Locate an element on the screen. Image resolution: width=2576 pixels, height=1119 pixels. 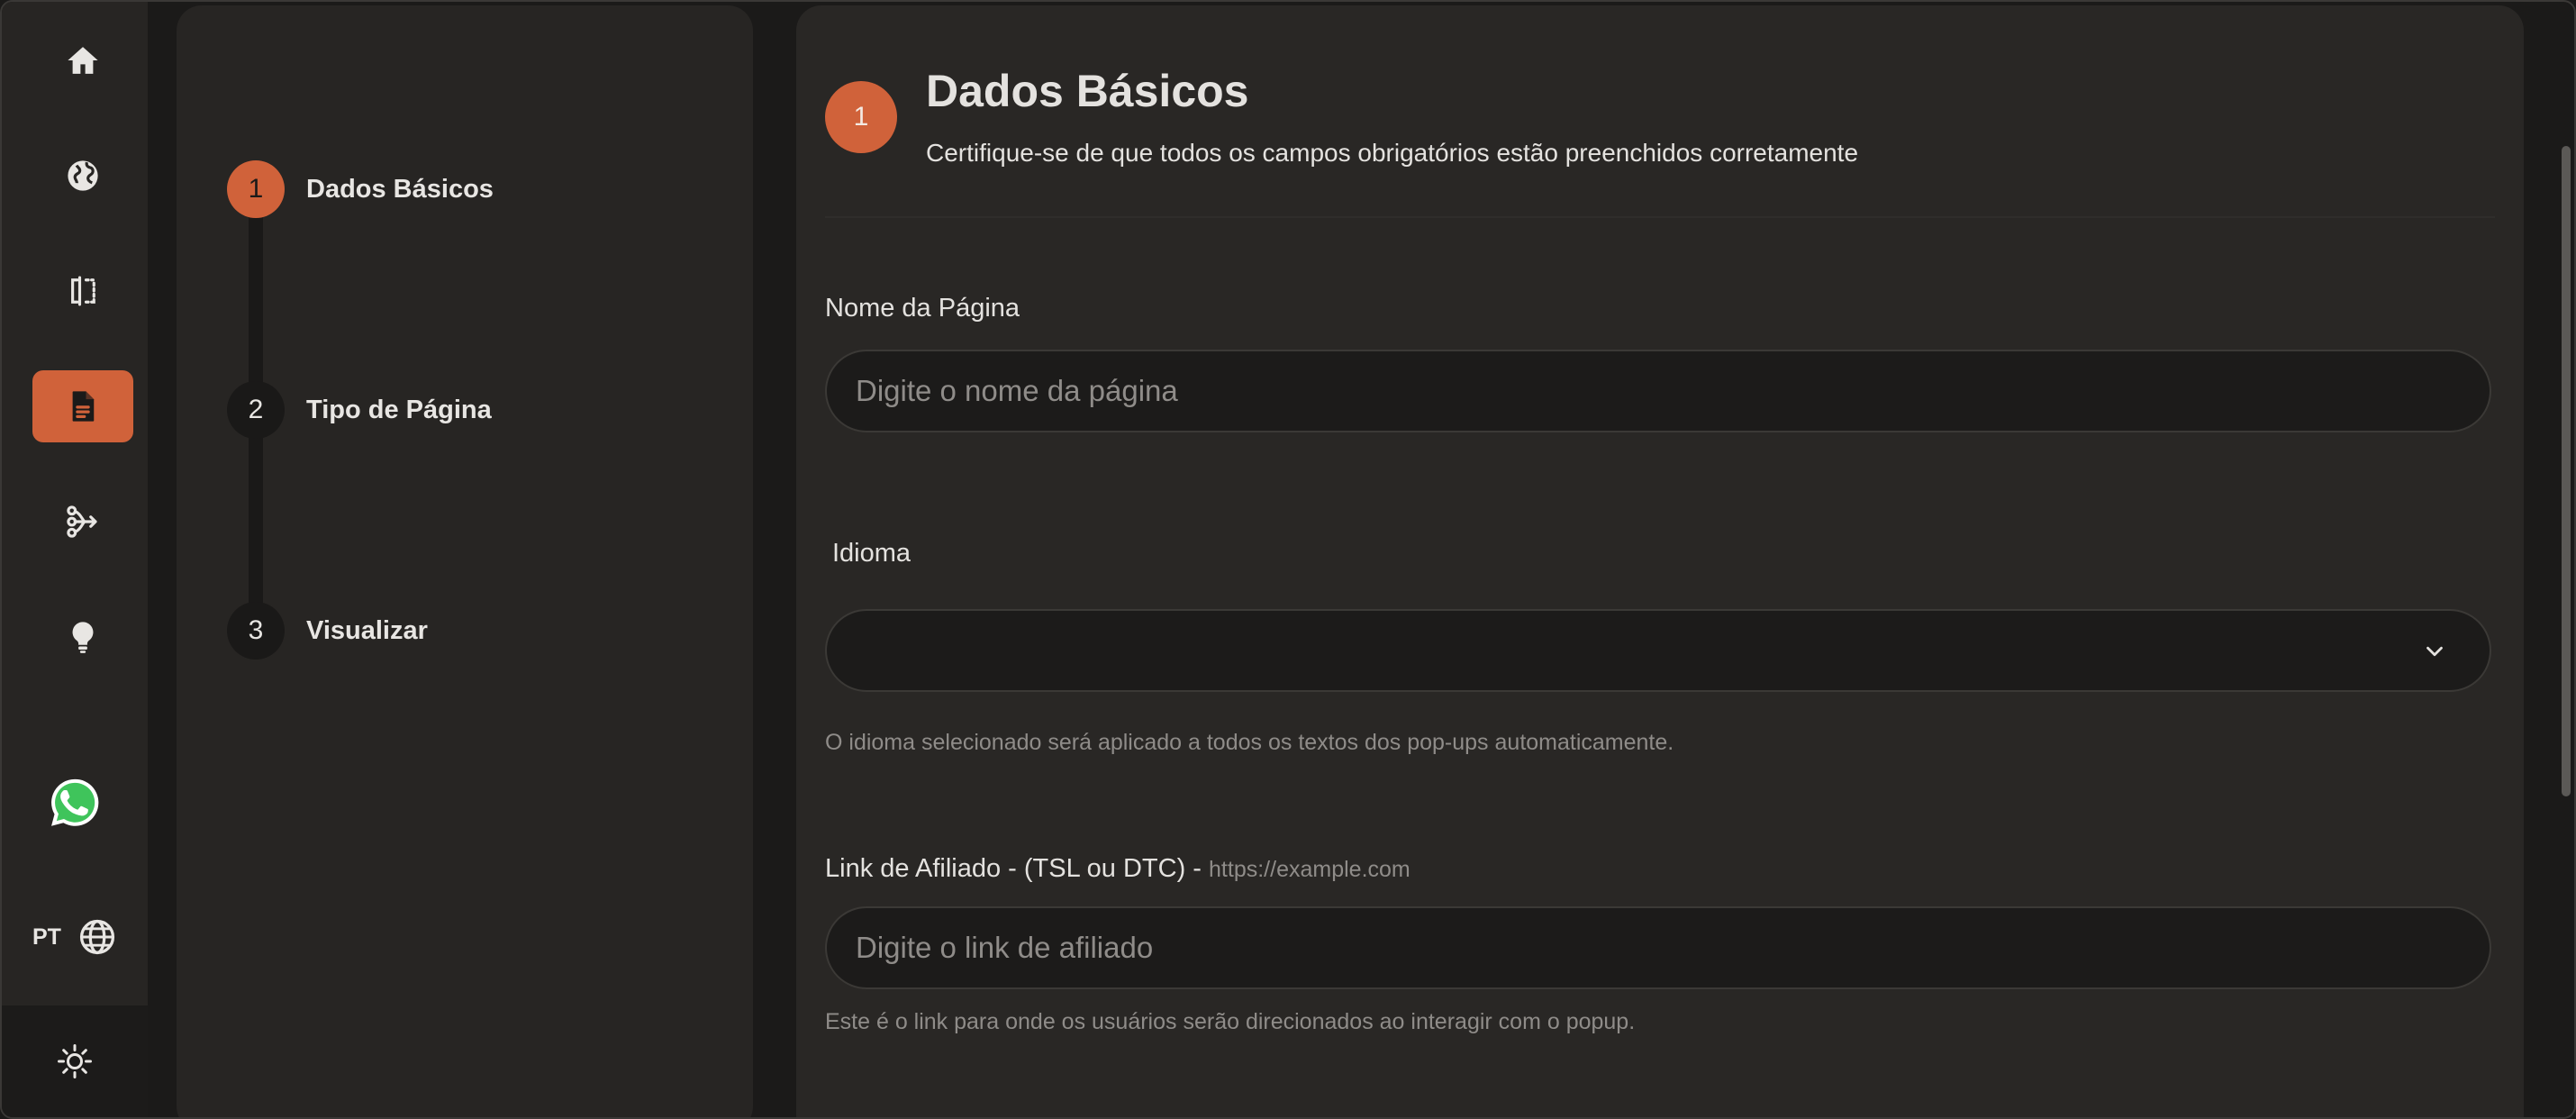
step-tipo-de-pagina: 2 Tipo de Página is located at coordinates (359, 410).